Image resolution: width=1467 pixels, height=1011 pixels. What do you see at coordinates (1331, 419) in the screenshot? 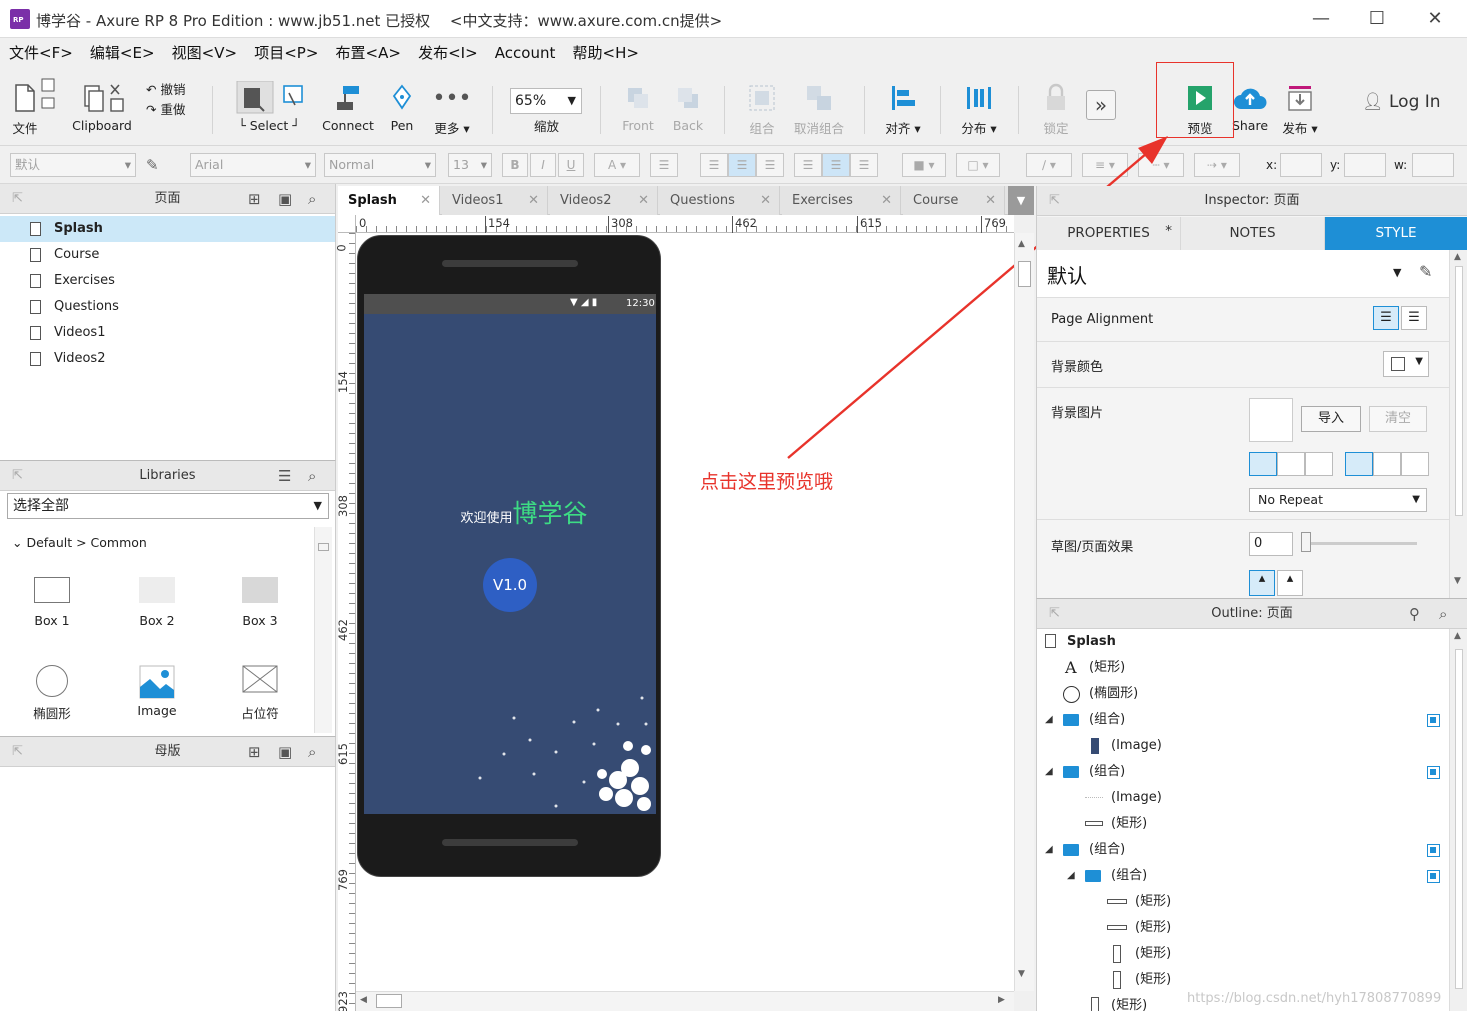
I see `import-button: 导入` at bounding box center [1331, 419].